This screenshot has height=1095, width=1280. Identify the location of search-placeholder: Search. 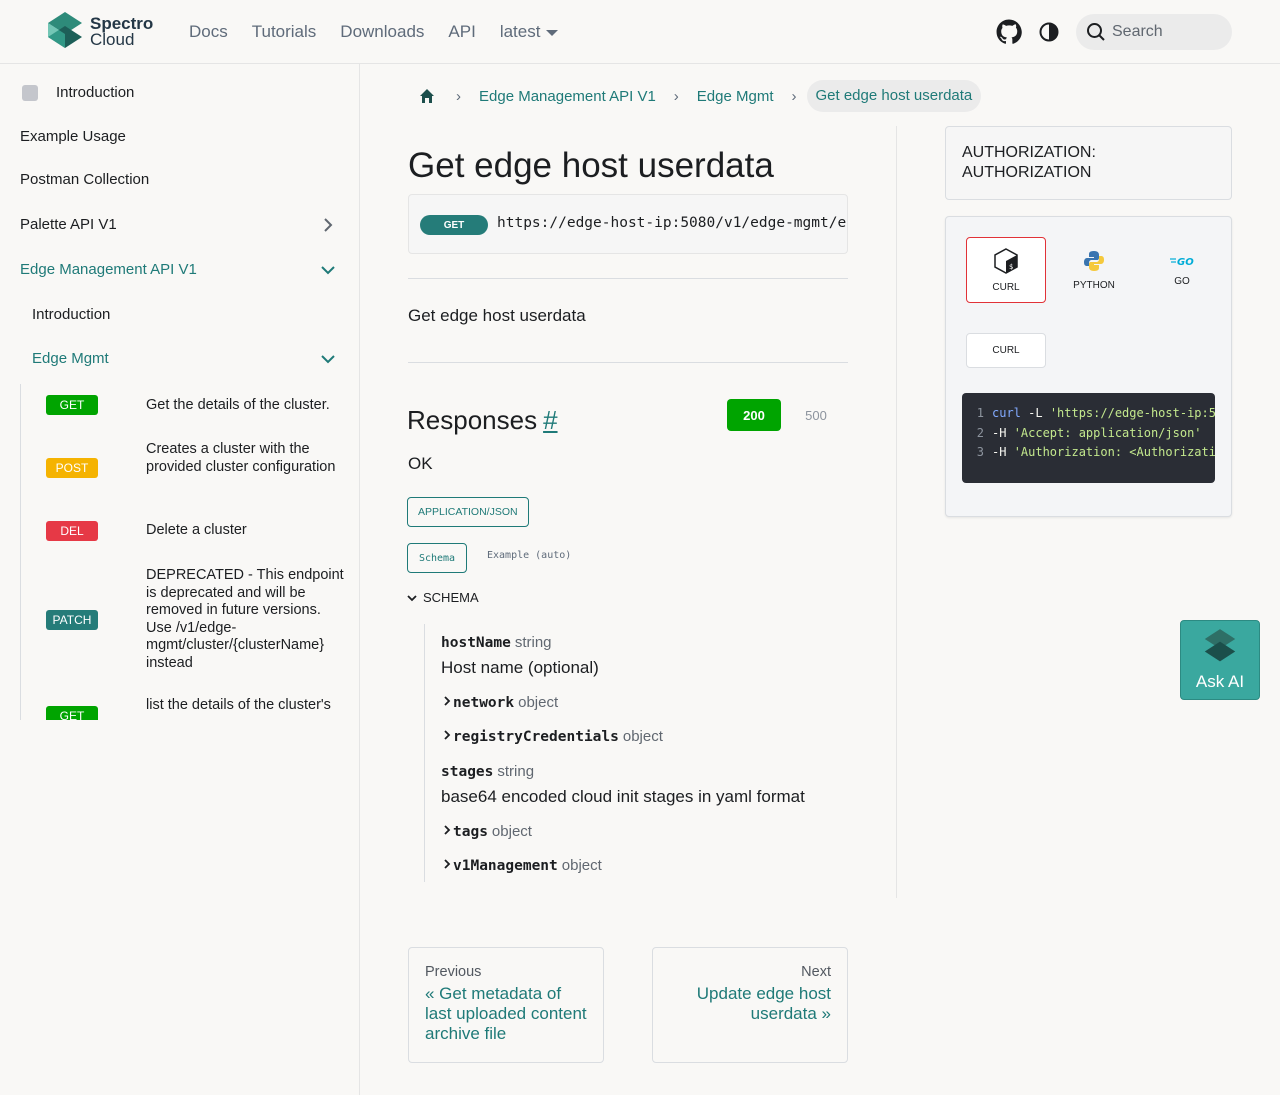
(1137, 31).